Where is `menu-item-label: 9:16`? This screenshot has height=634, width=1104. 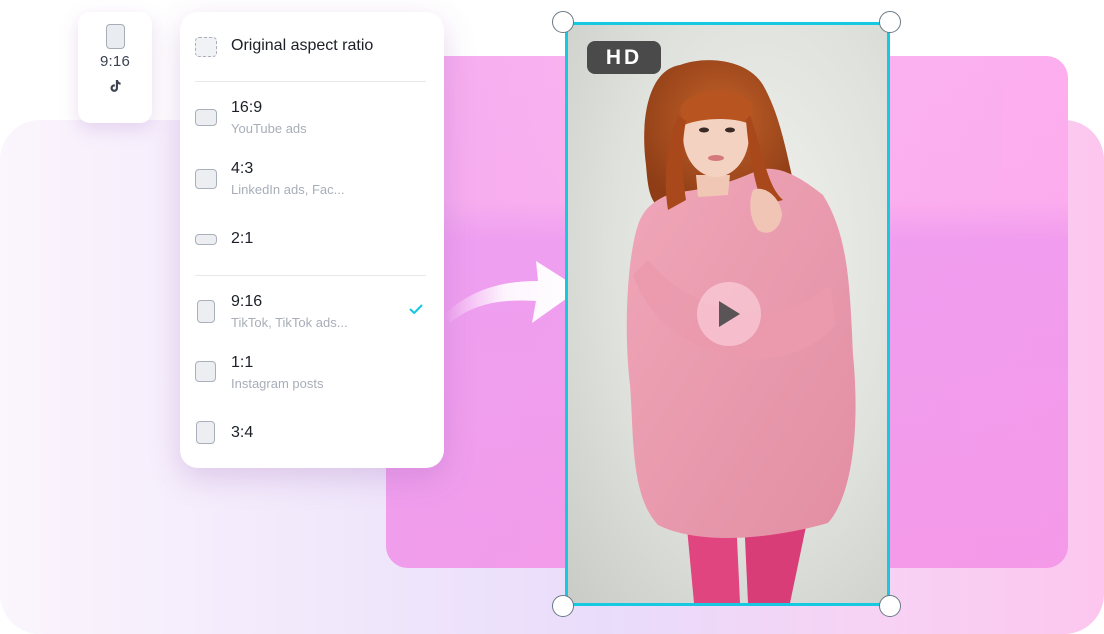
menu-item-label: 9:16 is located at coordinates (247, 301).